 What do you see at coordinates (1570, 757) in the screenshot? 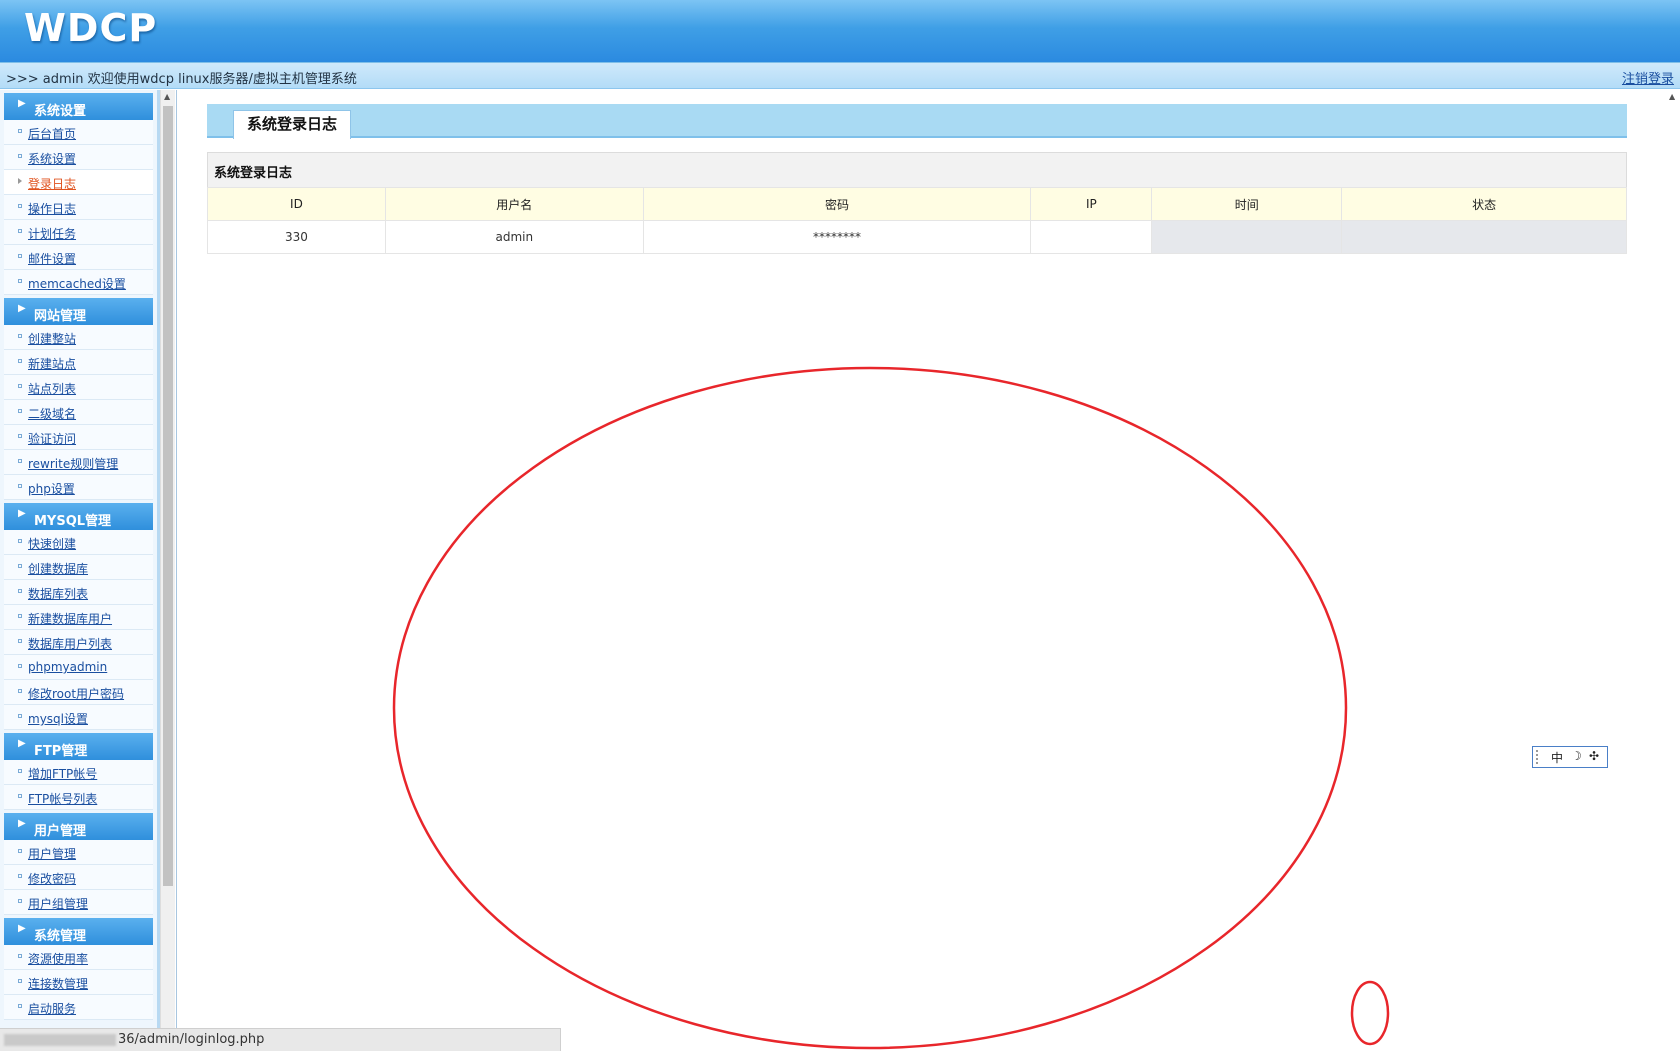
I see `ime-toolbar: 中 ☽ ✣` at bounding box center [1570, 757].